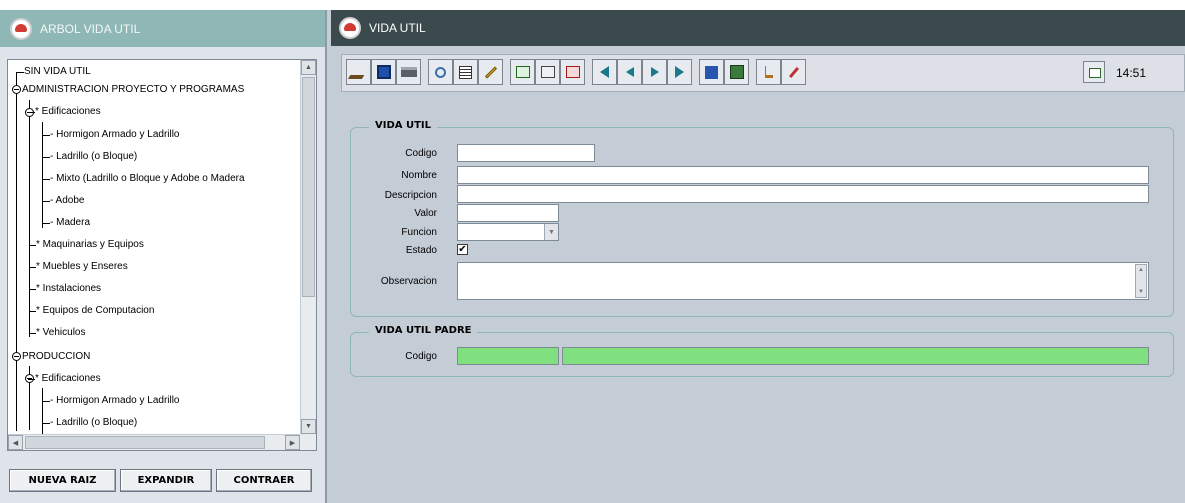 The image size is (1185, 503). I want to click on help-icon, so click(711, 72).